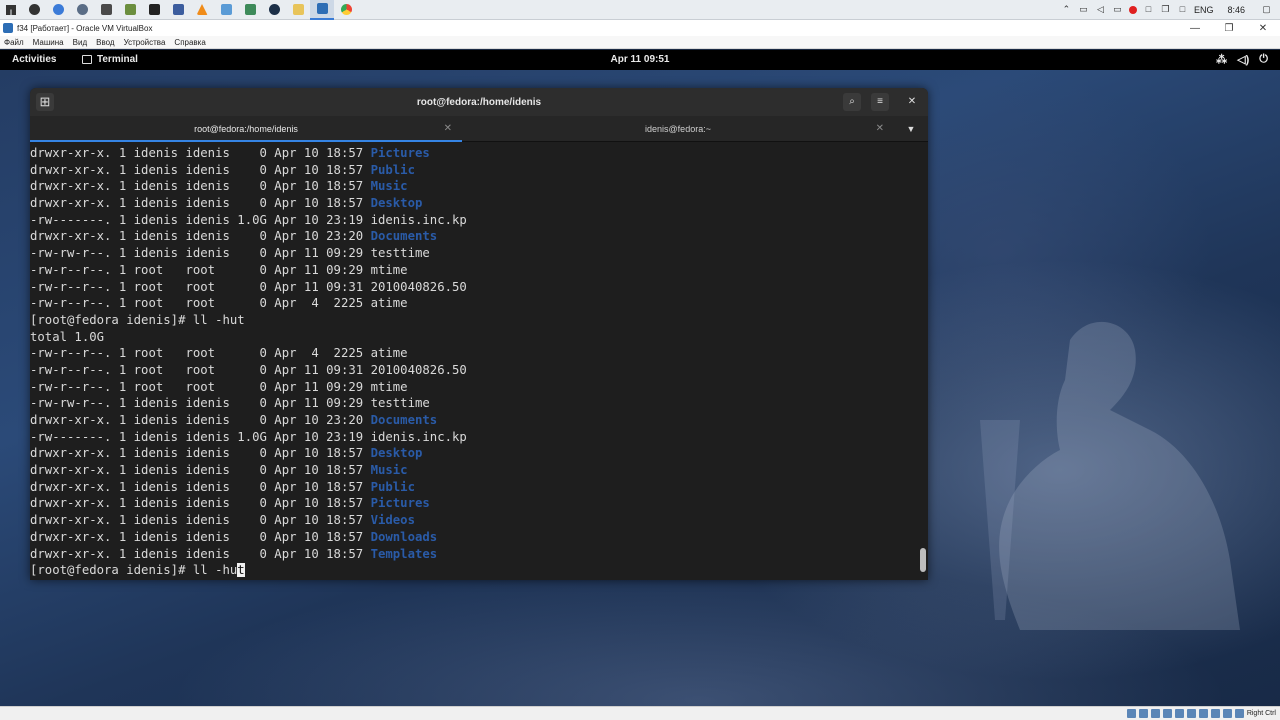  I want to click on taskbar-box-icon, so click(178, 10).